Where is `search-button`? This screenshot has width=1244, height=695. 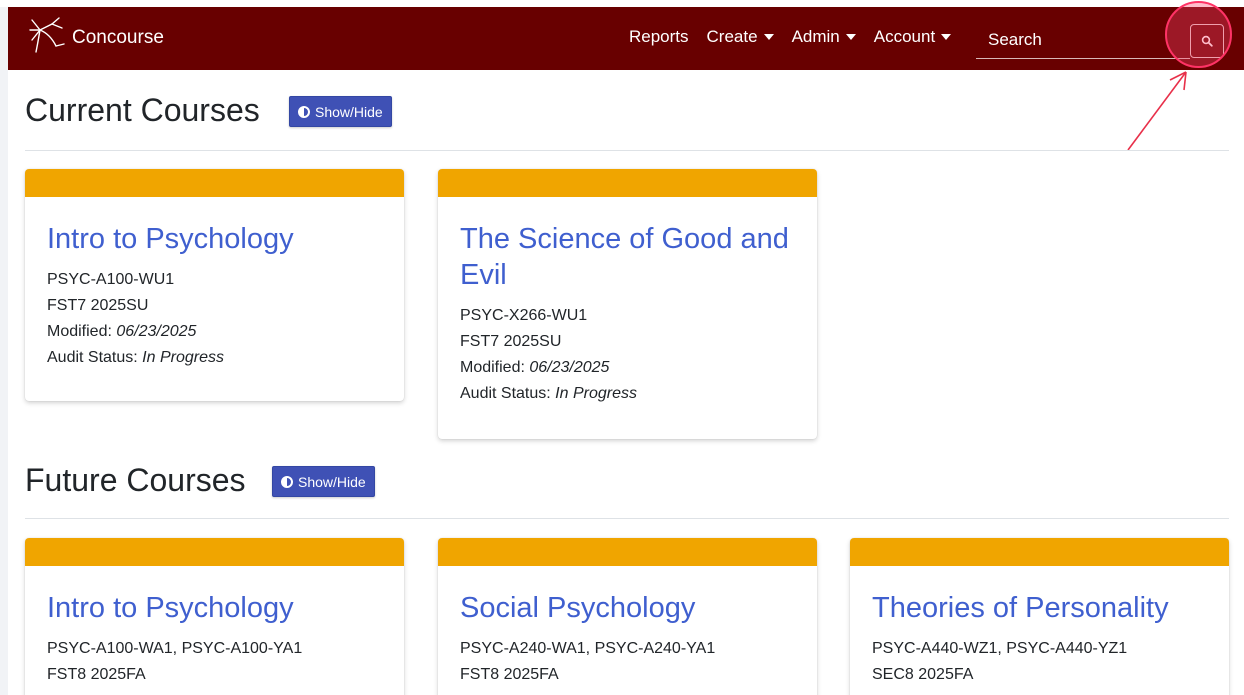
search-button is located at coordinates (1207, 41).